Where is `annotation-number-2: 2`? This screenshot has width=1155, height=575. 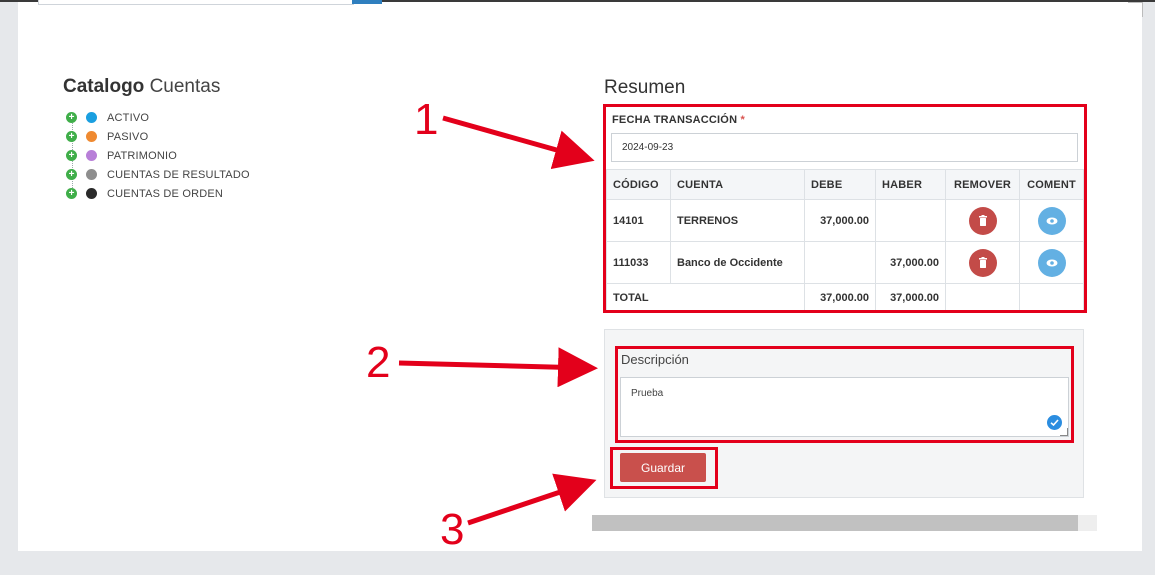
annotation-number-2: 2 is located at coordinates (378, 362).